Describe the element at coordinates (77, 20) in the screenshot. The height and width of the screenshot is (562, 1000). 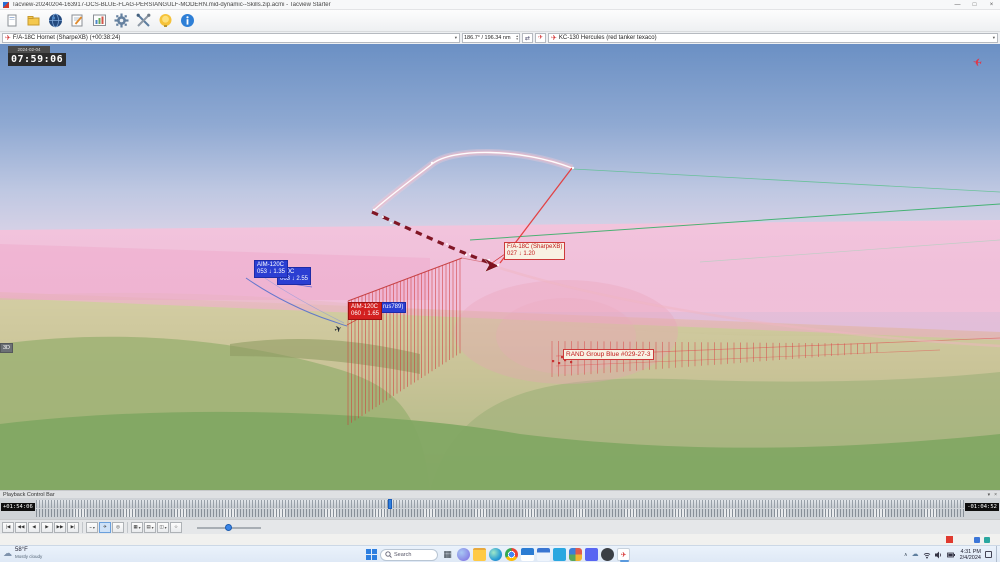
I see `telemetry-notes-icon` at that location.